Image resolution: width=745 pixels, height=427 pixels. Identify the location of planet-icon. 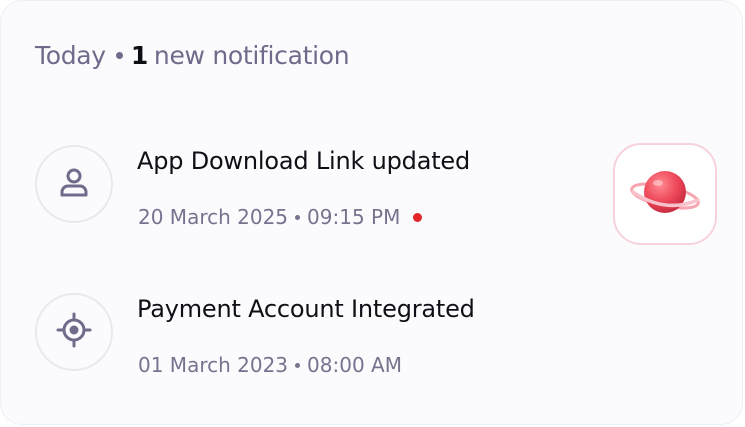
(665, 194).